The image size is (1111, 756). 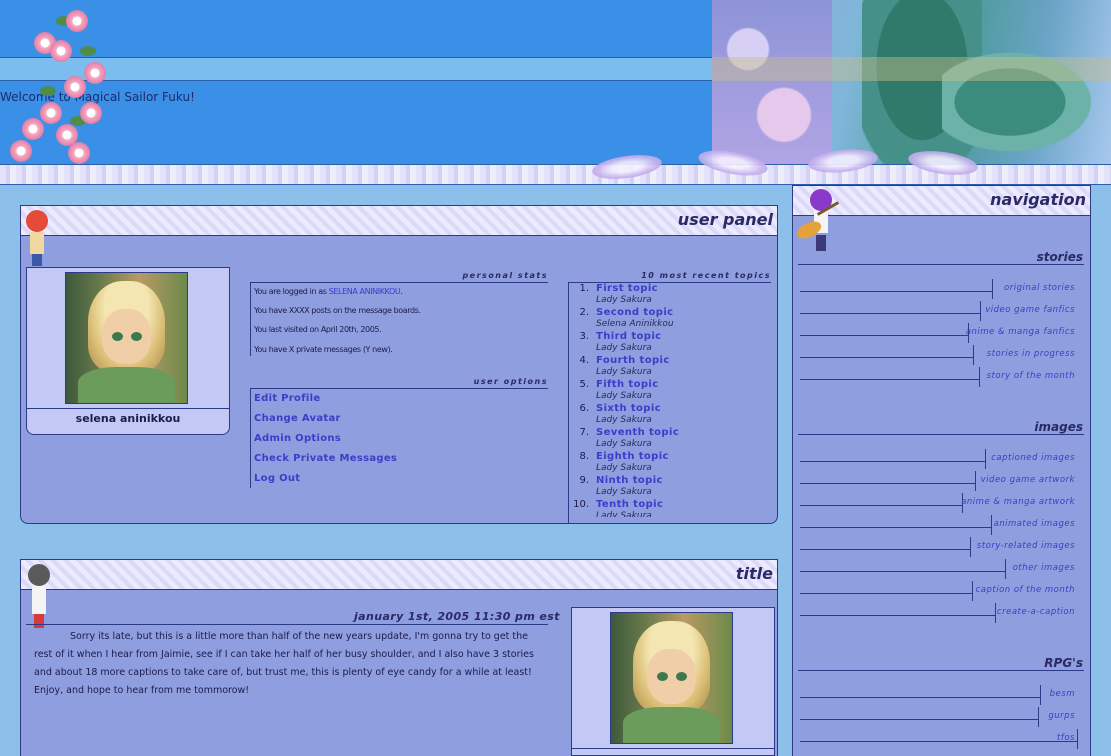 I want to click on topic-link: Fifth topic, so click(x=627, y=384).